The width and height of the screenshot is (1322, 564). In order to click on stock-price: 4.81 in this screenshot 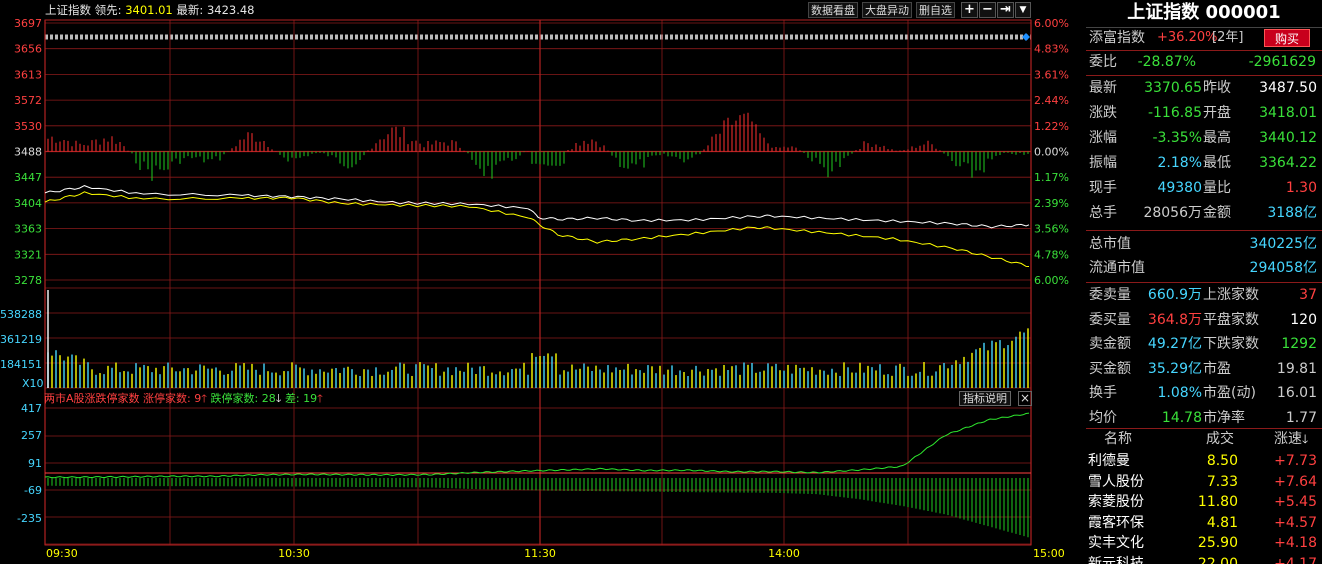, I will do `click(1212, 523)`.